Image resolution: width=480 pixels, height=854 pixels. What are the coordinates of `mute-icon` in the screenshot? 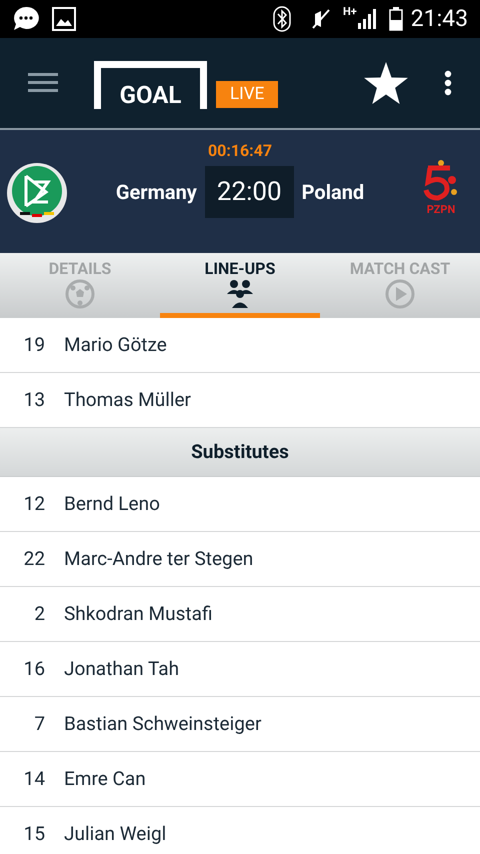 It's located at (320, 19).